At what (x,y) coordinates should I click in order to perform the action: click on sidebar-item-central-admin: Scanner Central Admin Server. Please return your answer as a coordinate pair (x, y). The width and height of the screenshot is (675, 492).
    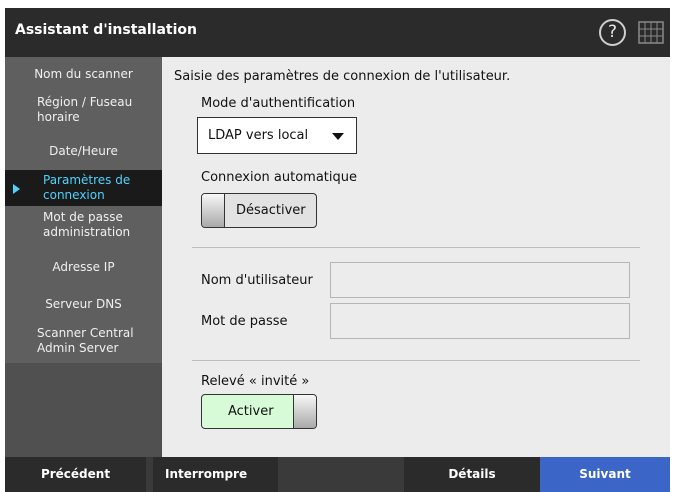
    Looking at the image, I should click on (83, 341).